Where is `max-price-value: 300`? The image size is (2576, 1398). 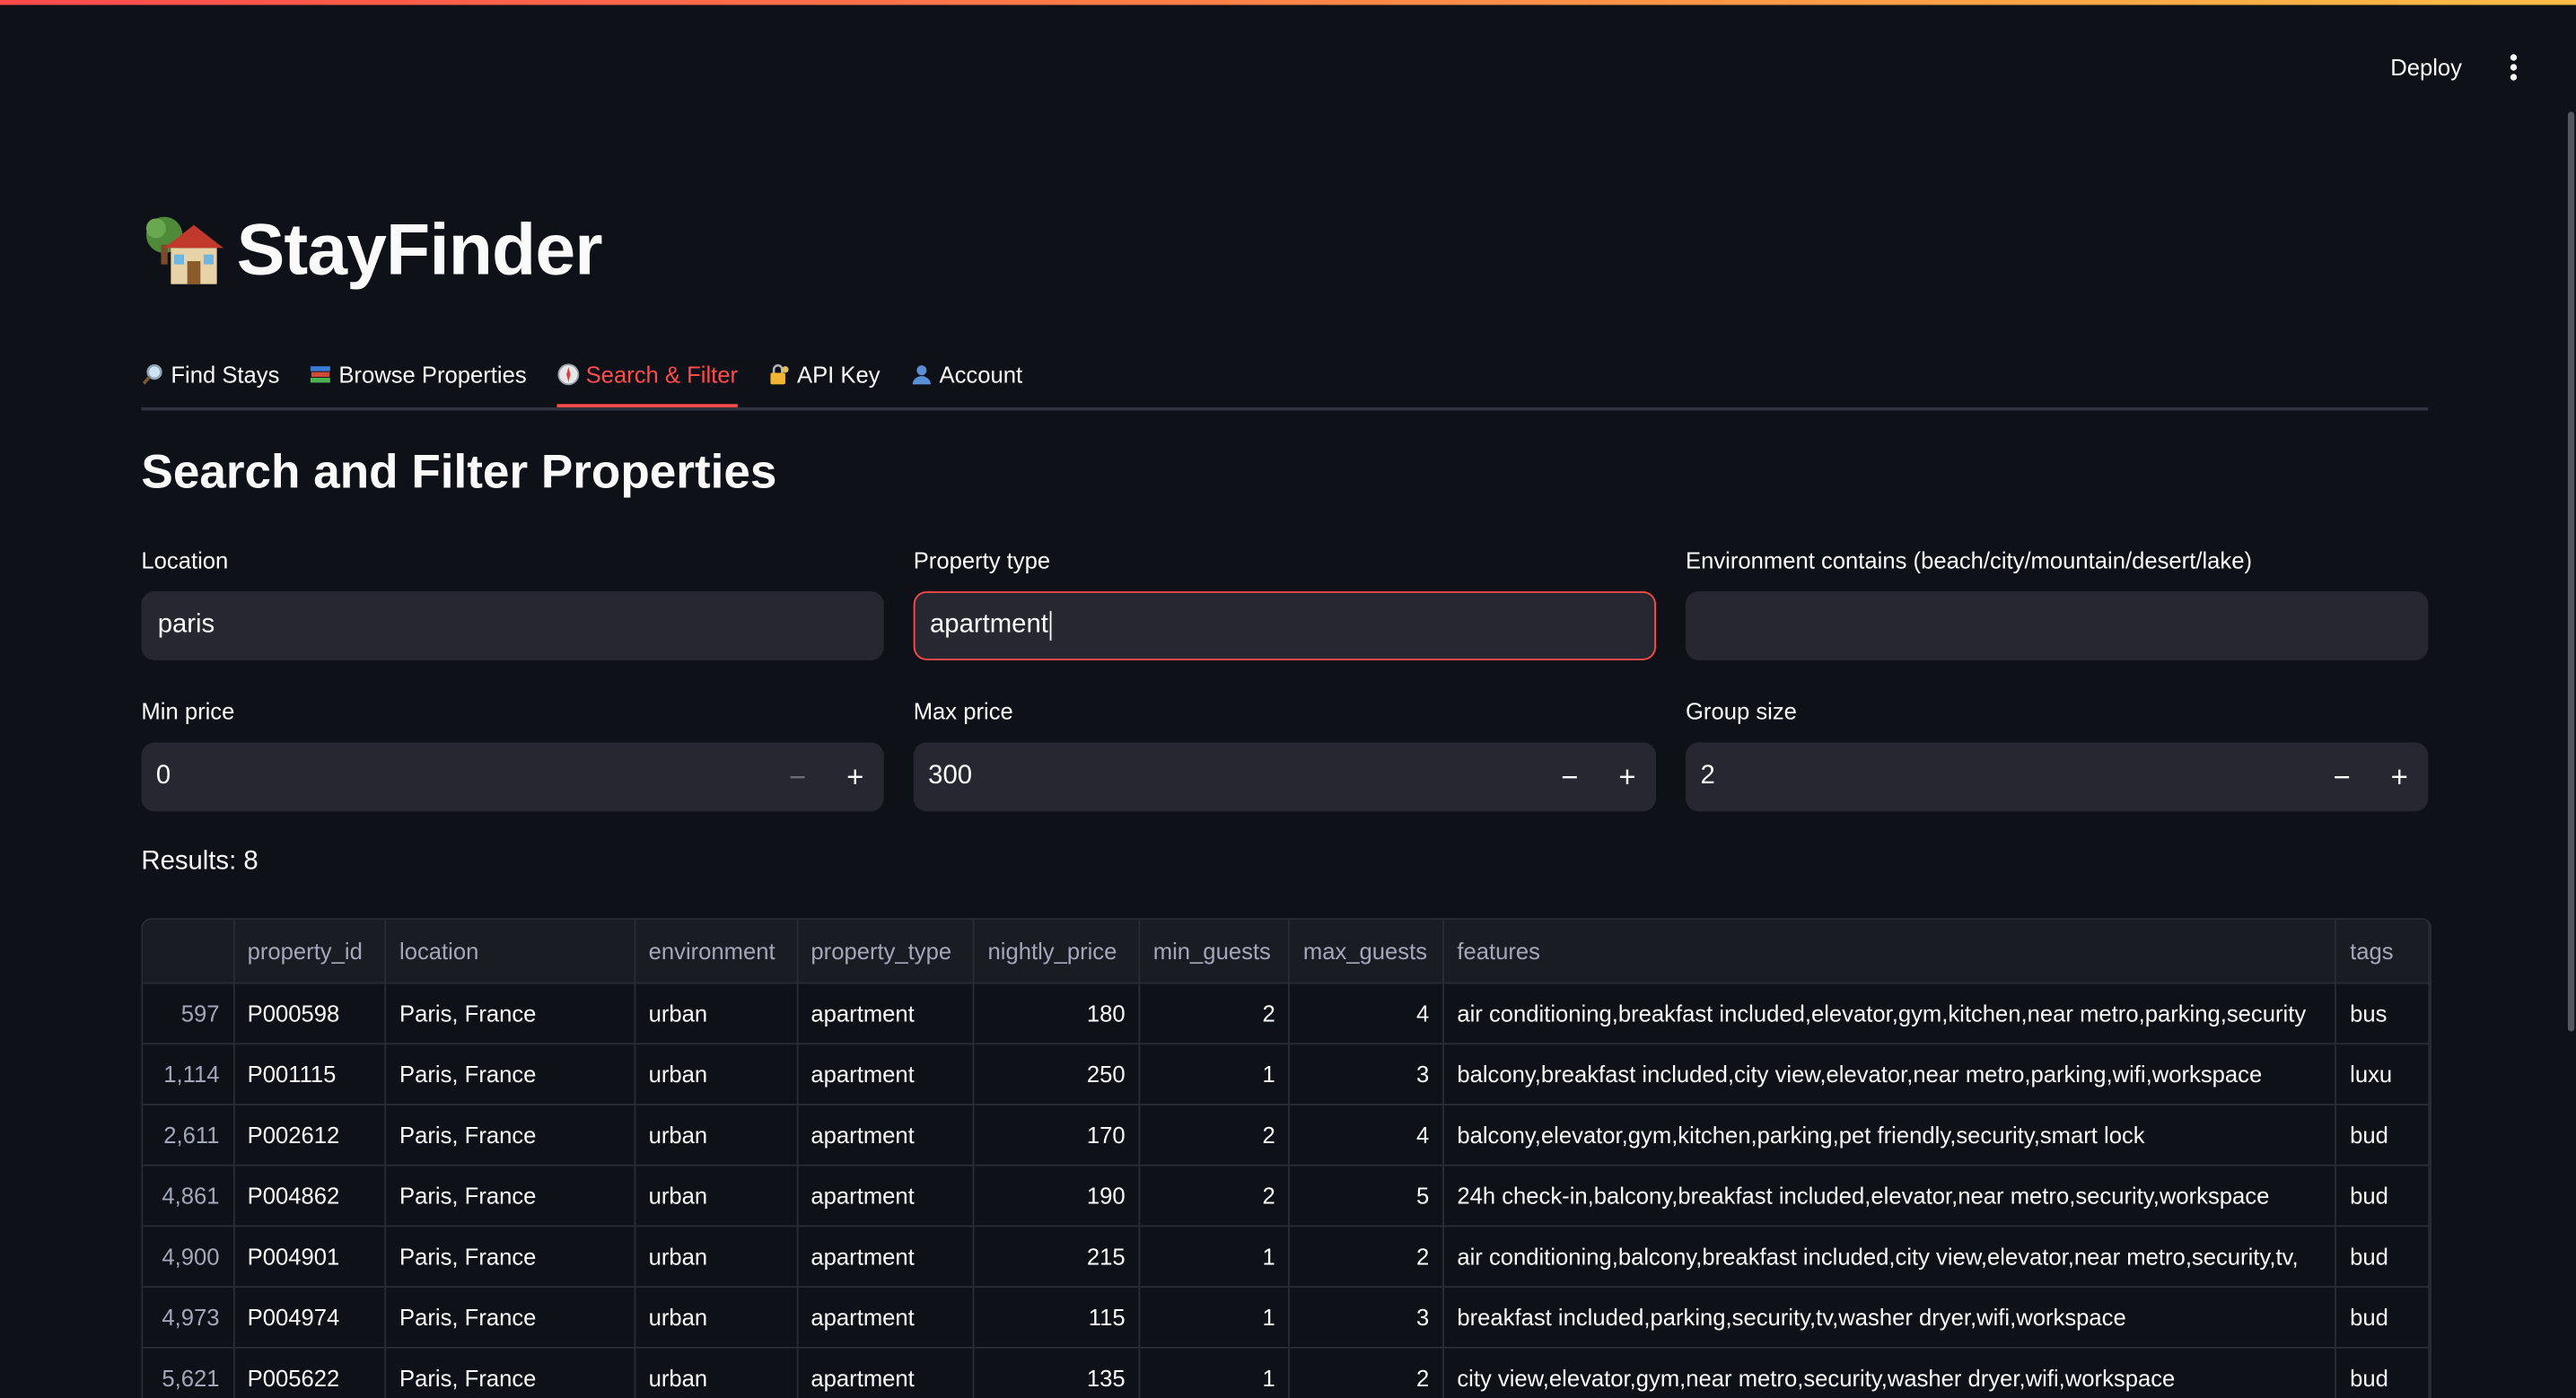
max-price-value: 300 is located at coordinates (1227, 776).